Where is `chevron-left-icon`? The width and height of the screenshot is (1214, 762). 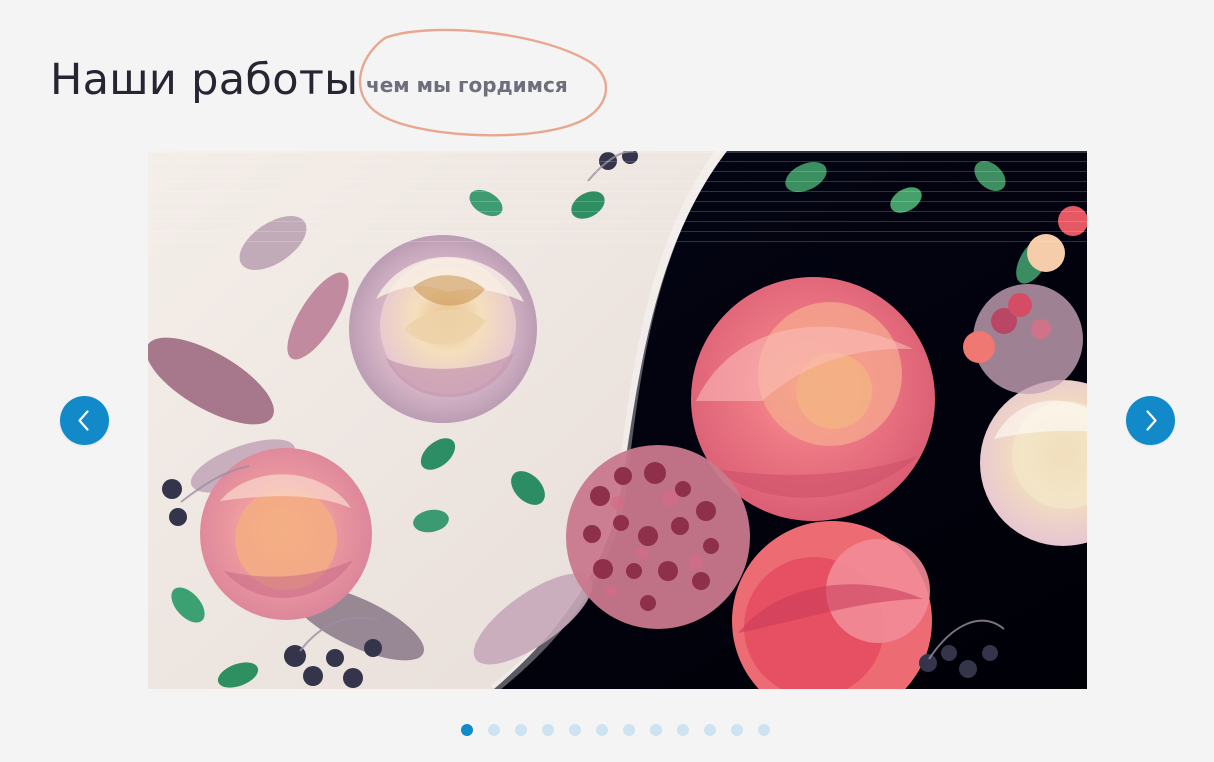
chevron-left-icon is located at coordinates (83, 420).